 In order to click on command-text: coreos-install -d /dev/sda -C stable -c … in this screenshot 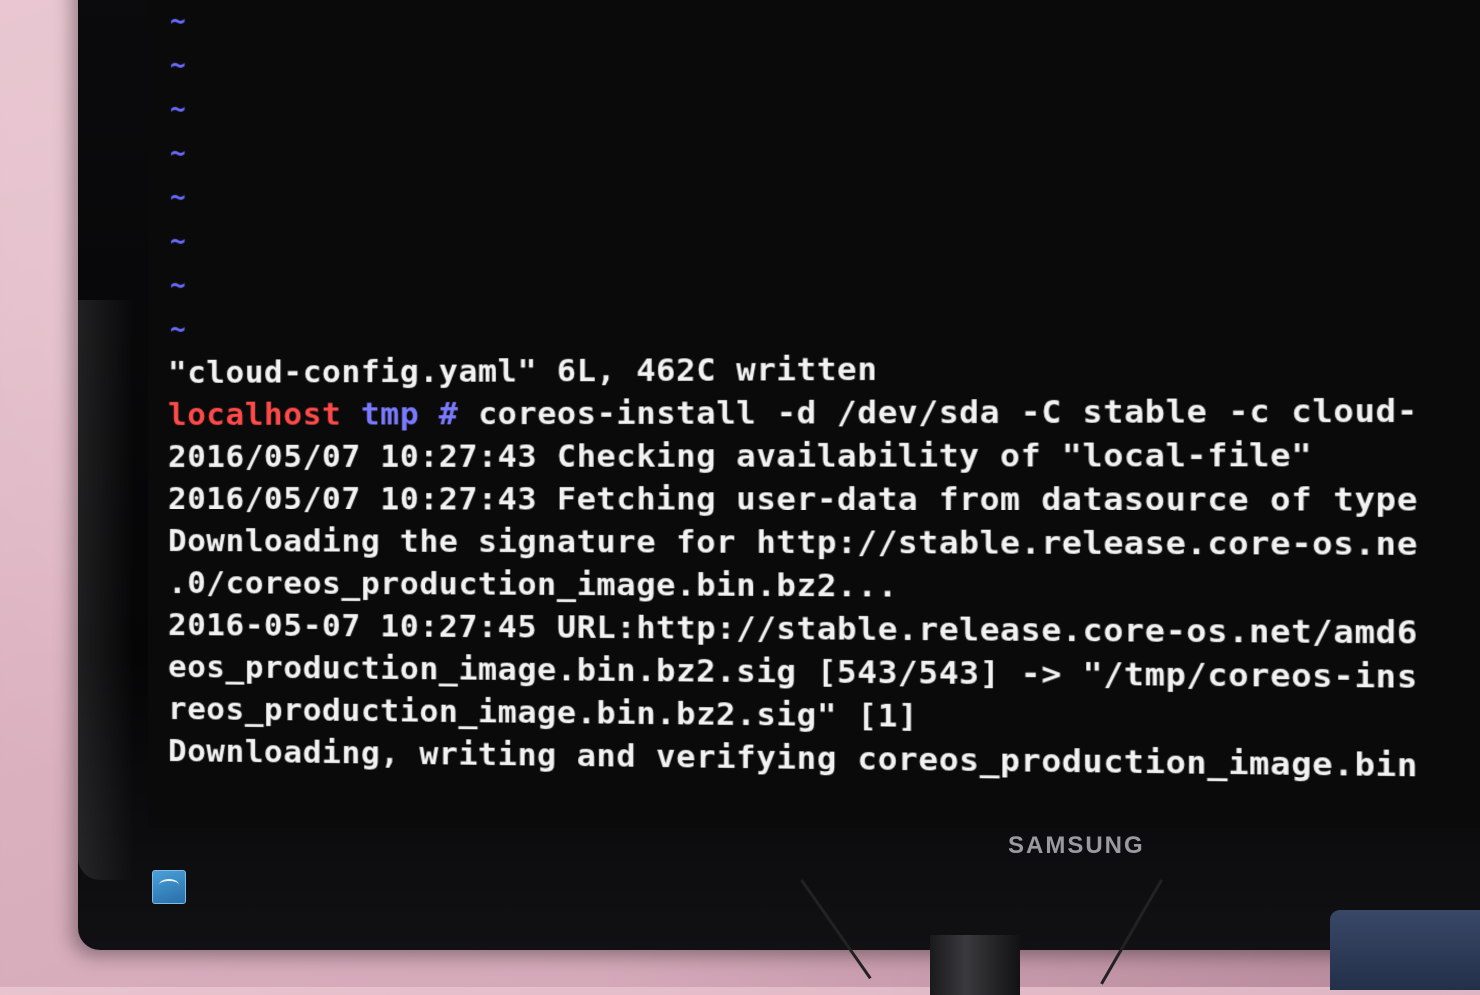, I will do `click(948, 412)`.